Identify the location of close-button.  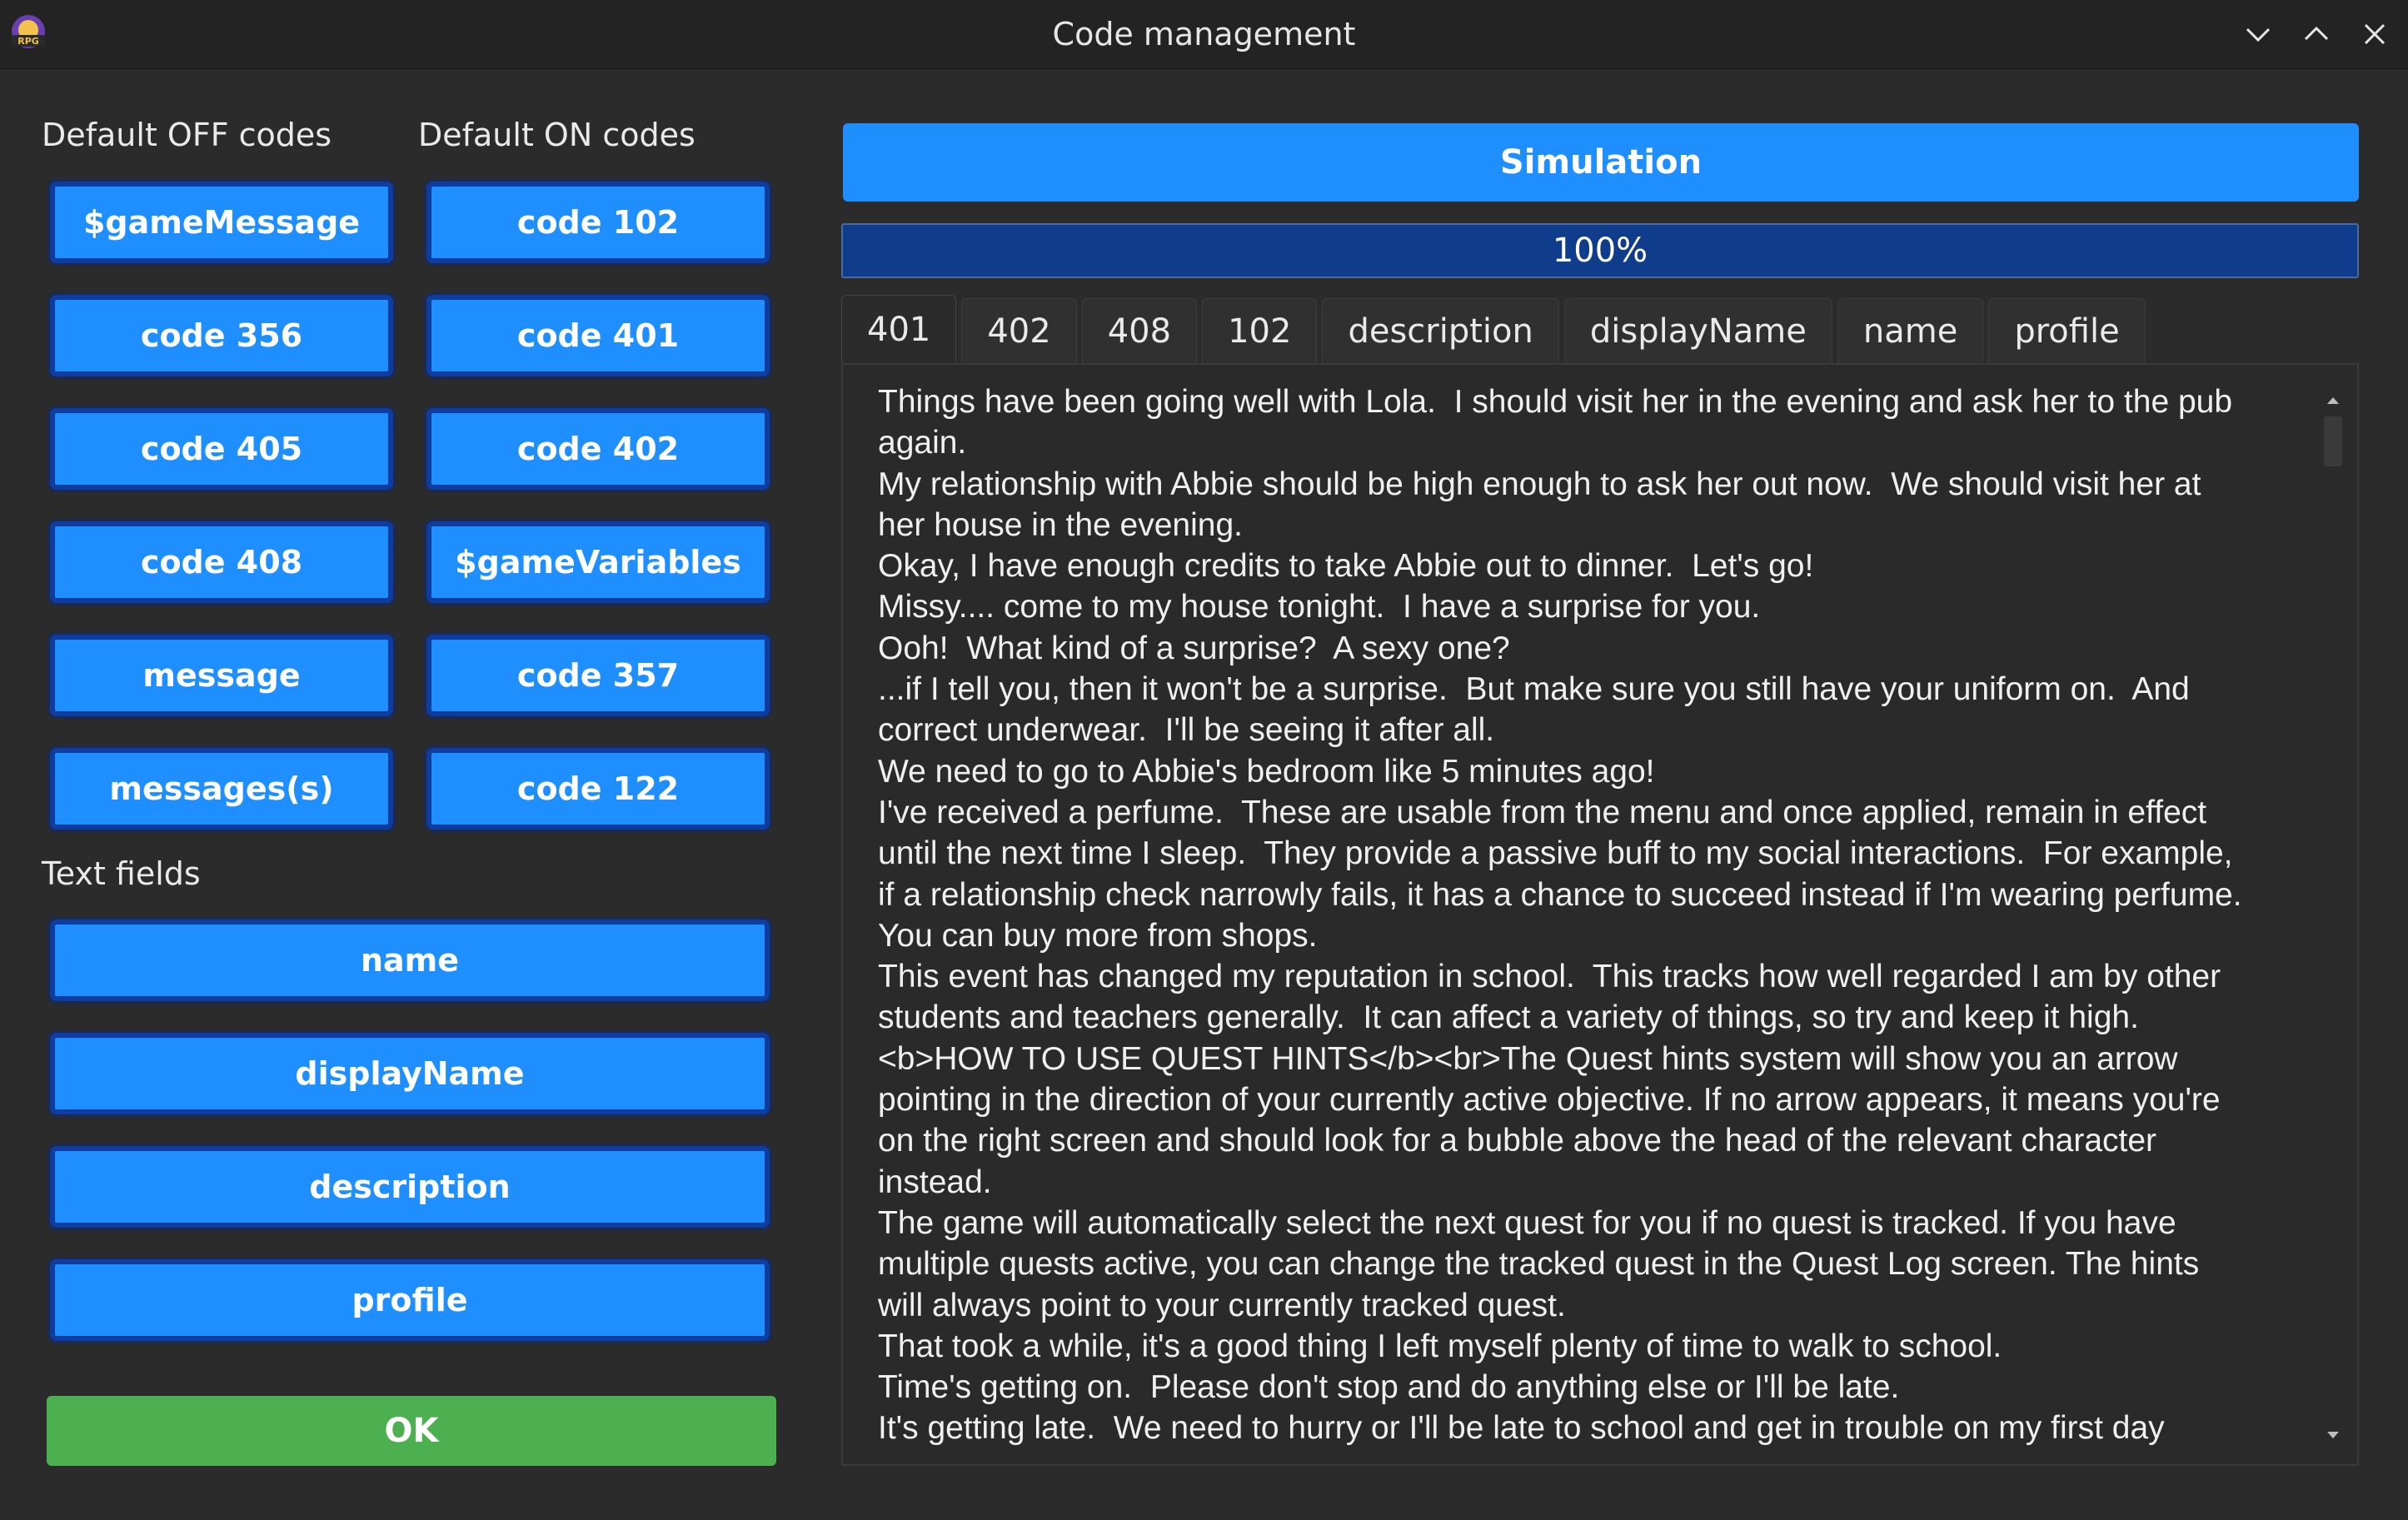
(2374, 34).